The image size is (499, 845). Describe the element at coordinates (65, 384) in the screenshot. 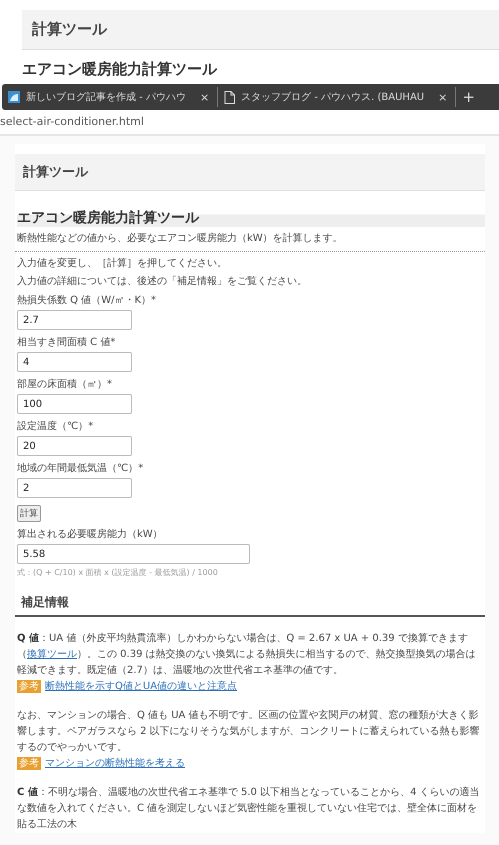

I see `field-label: 部屋の床面積（㎡）*` at that location.